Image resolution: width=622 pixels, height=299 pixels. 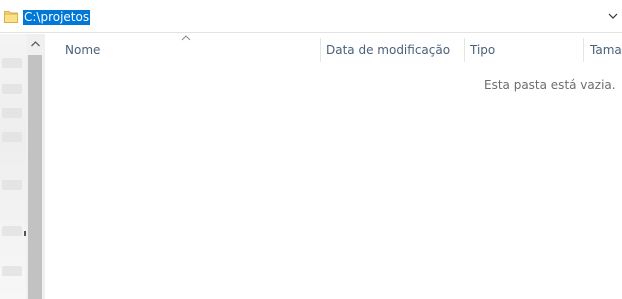 I want to click on vertical-scrollbar, so click(x=35, y=166).